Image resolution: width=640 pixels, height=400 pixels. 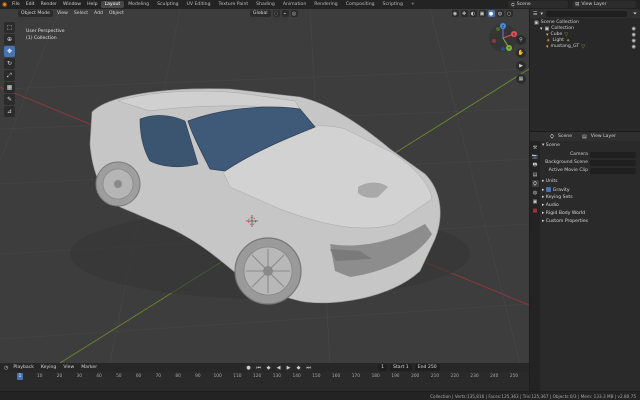 I want to click on outliner-search-input, so click(x=586, y=13).